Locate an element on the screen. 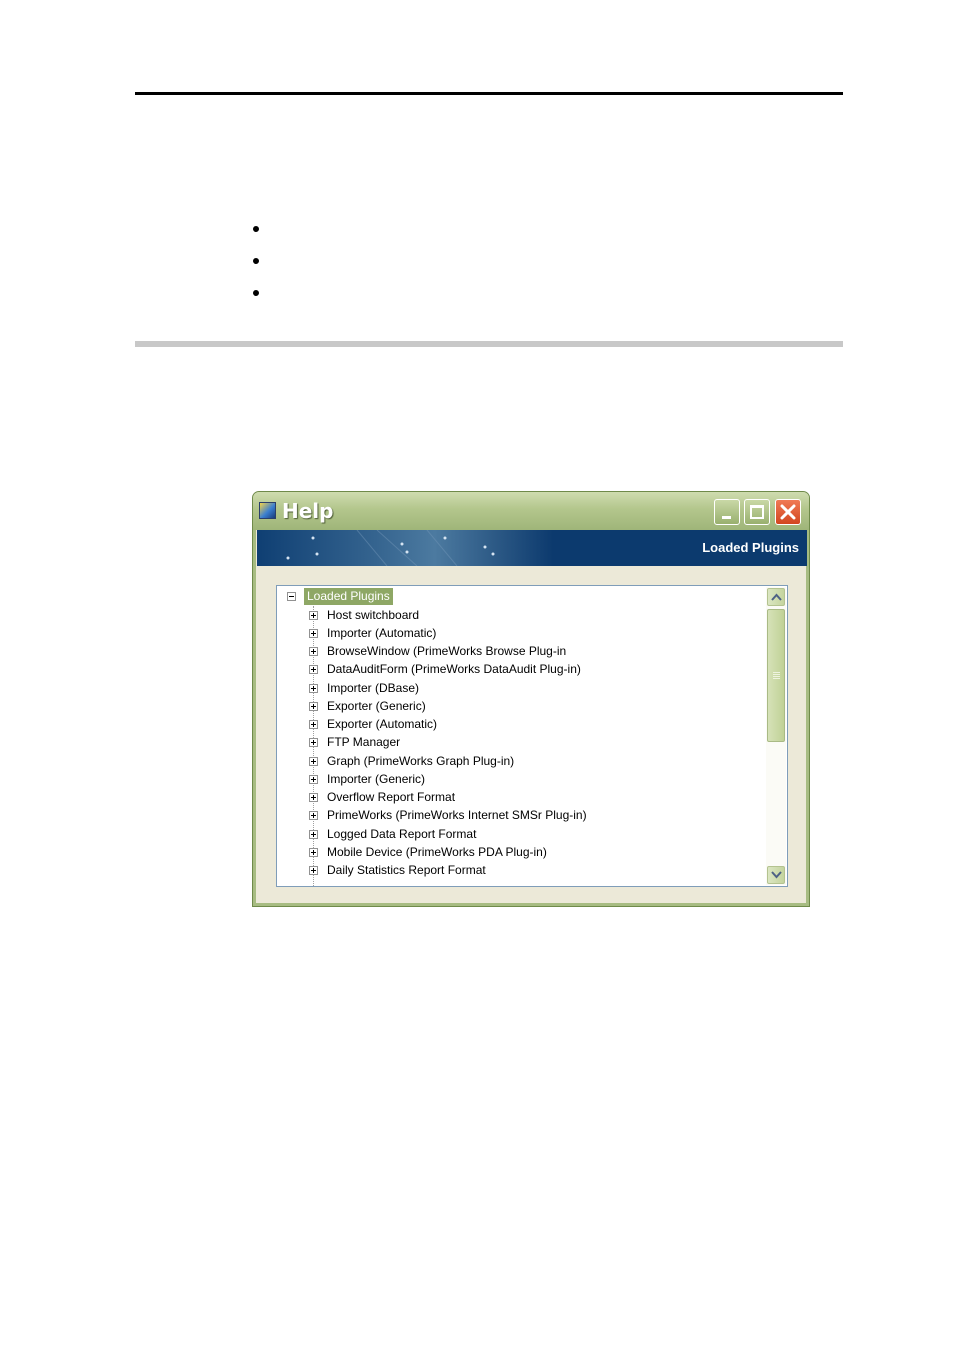  scroll-down-icon is located at coordinates (776, 875).